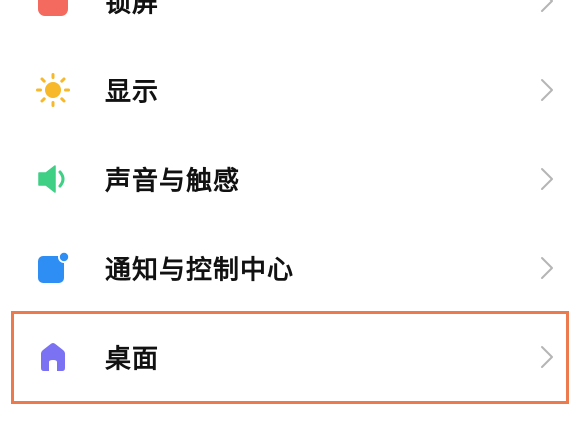 The height and width of the screenshot is (425, 580). Describe the element at coordinates (51, 178) in the screenshot. I see `speaker-icon` at that location.